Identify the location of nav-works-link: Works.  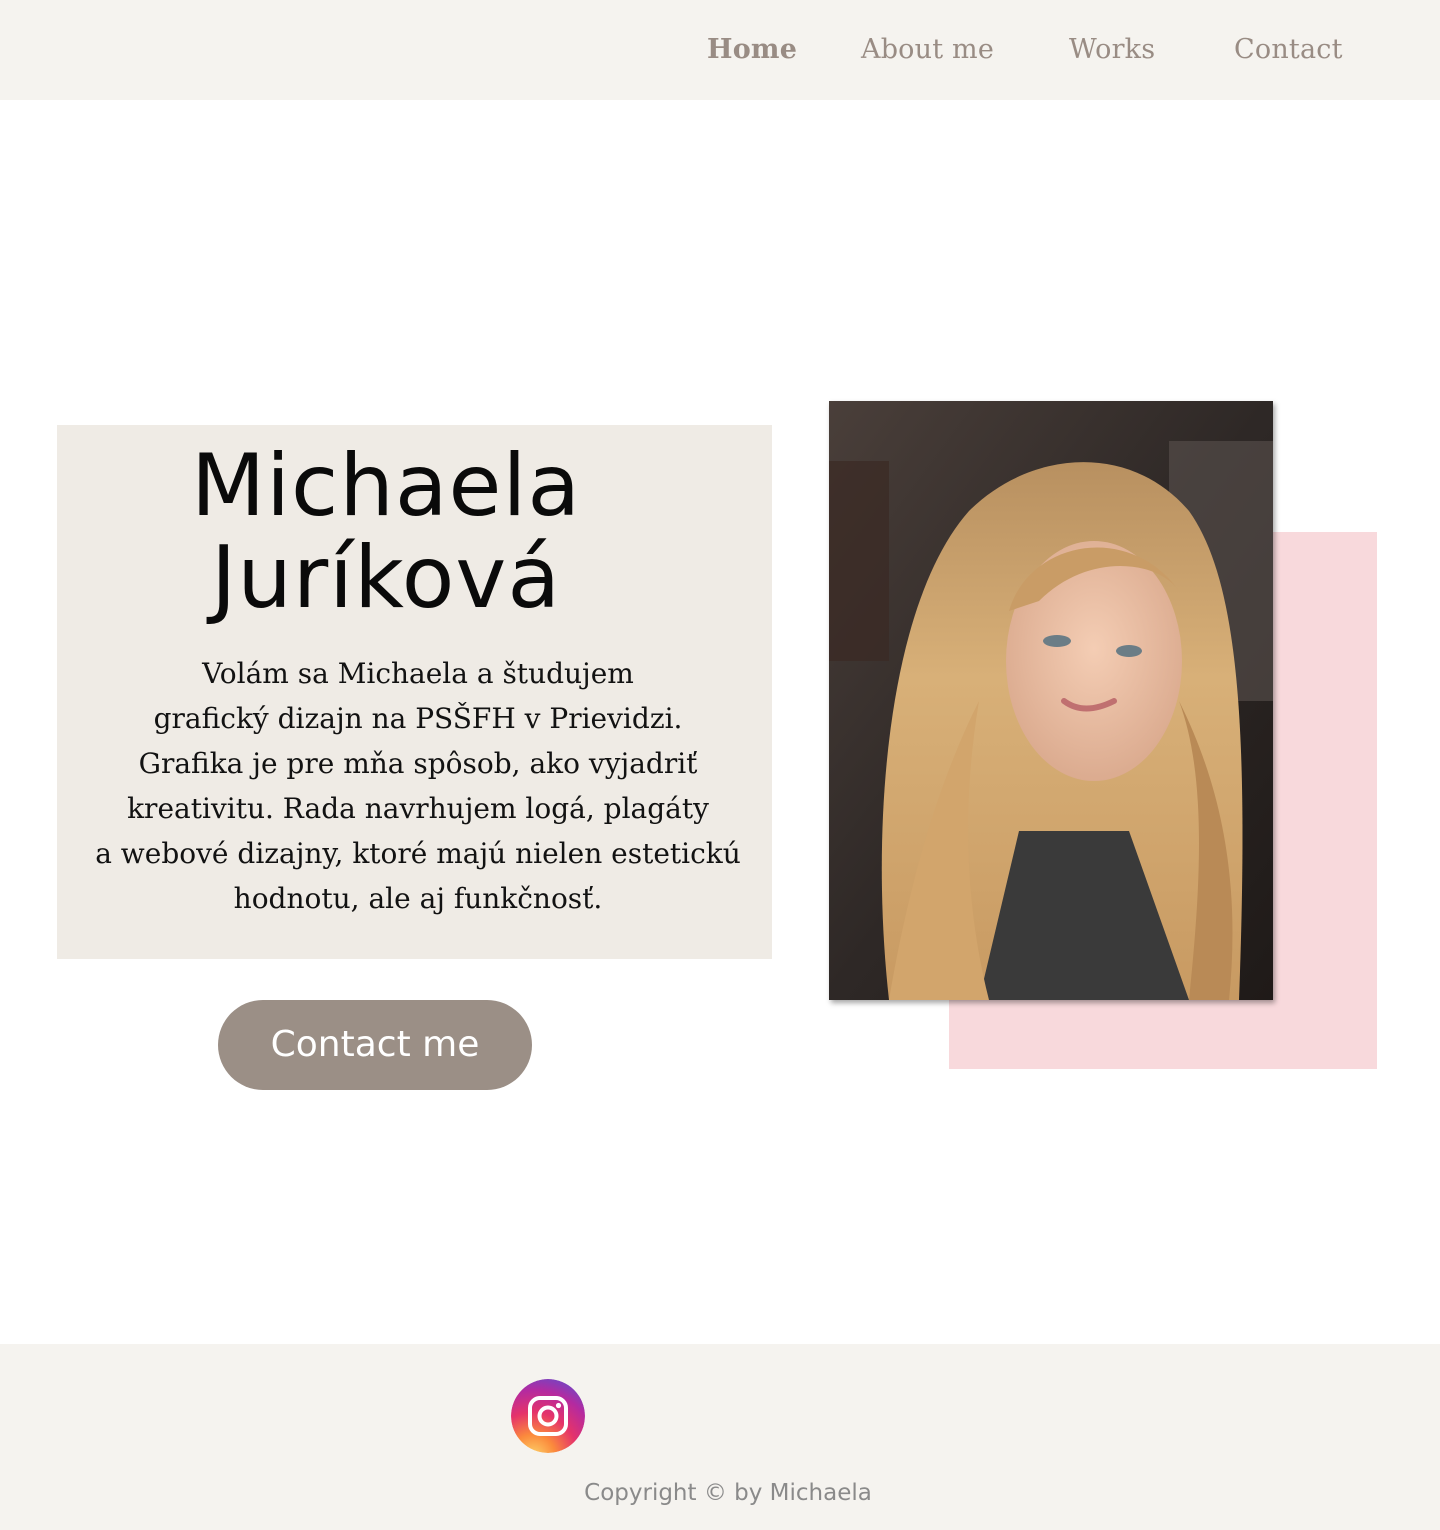
(1112, 49).